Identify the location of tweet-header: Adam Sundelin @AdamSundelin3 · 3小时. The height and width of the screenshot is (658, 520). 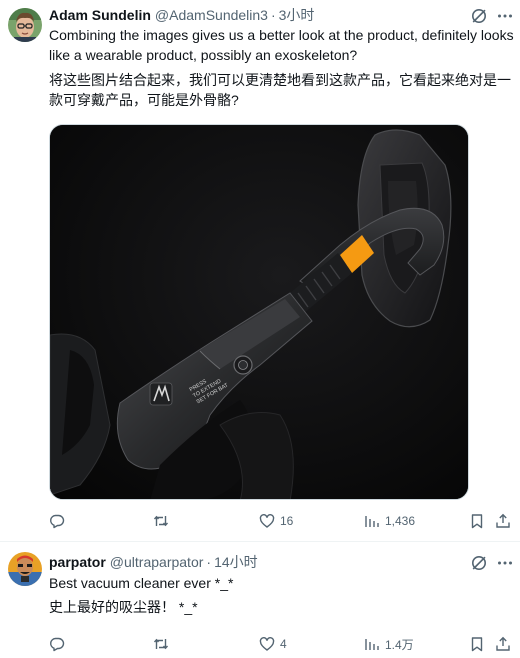
(181, 15).